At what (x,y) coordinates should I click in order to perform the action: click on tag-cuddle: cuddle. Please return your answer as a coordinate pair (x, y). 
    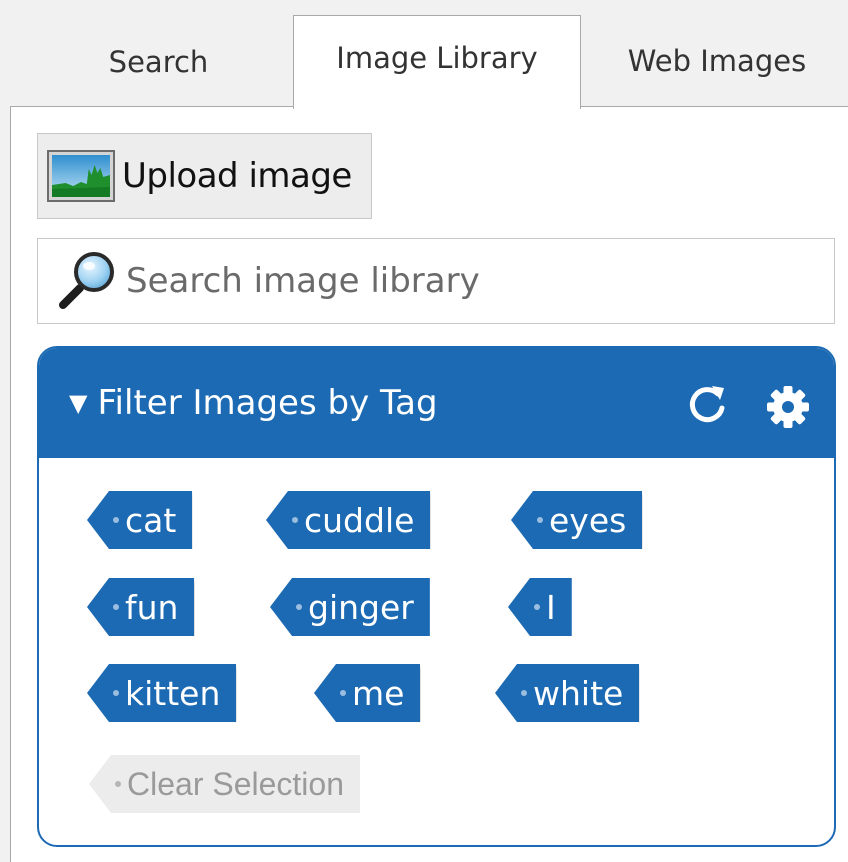
    Looking at the image, I should click on (348, 520).